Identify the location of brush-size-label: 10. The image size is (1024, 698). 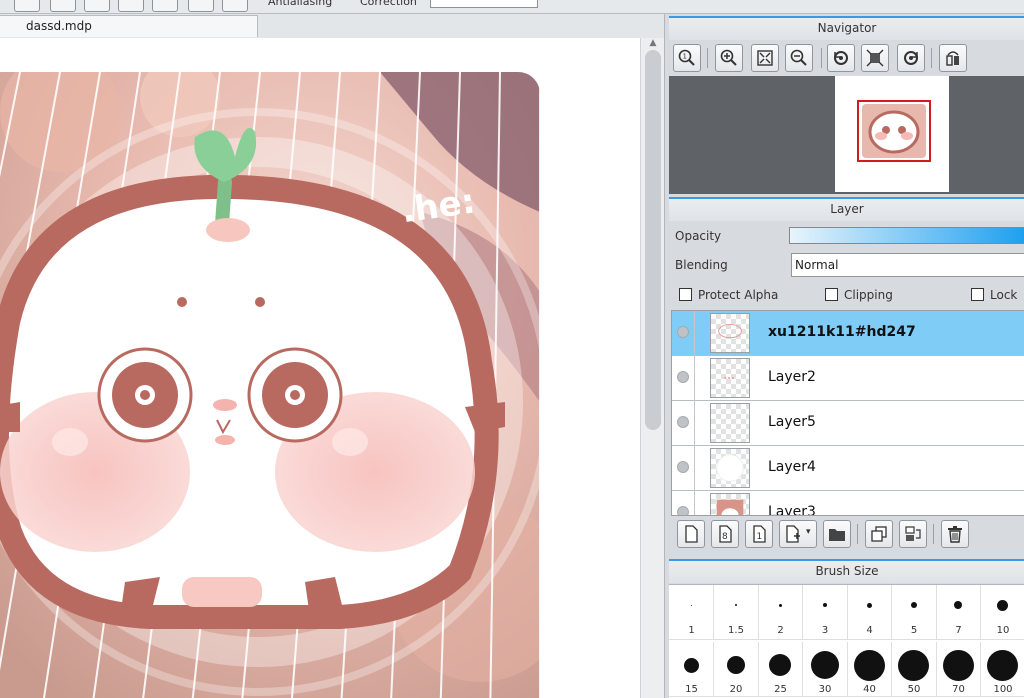
(1003, 630).